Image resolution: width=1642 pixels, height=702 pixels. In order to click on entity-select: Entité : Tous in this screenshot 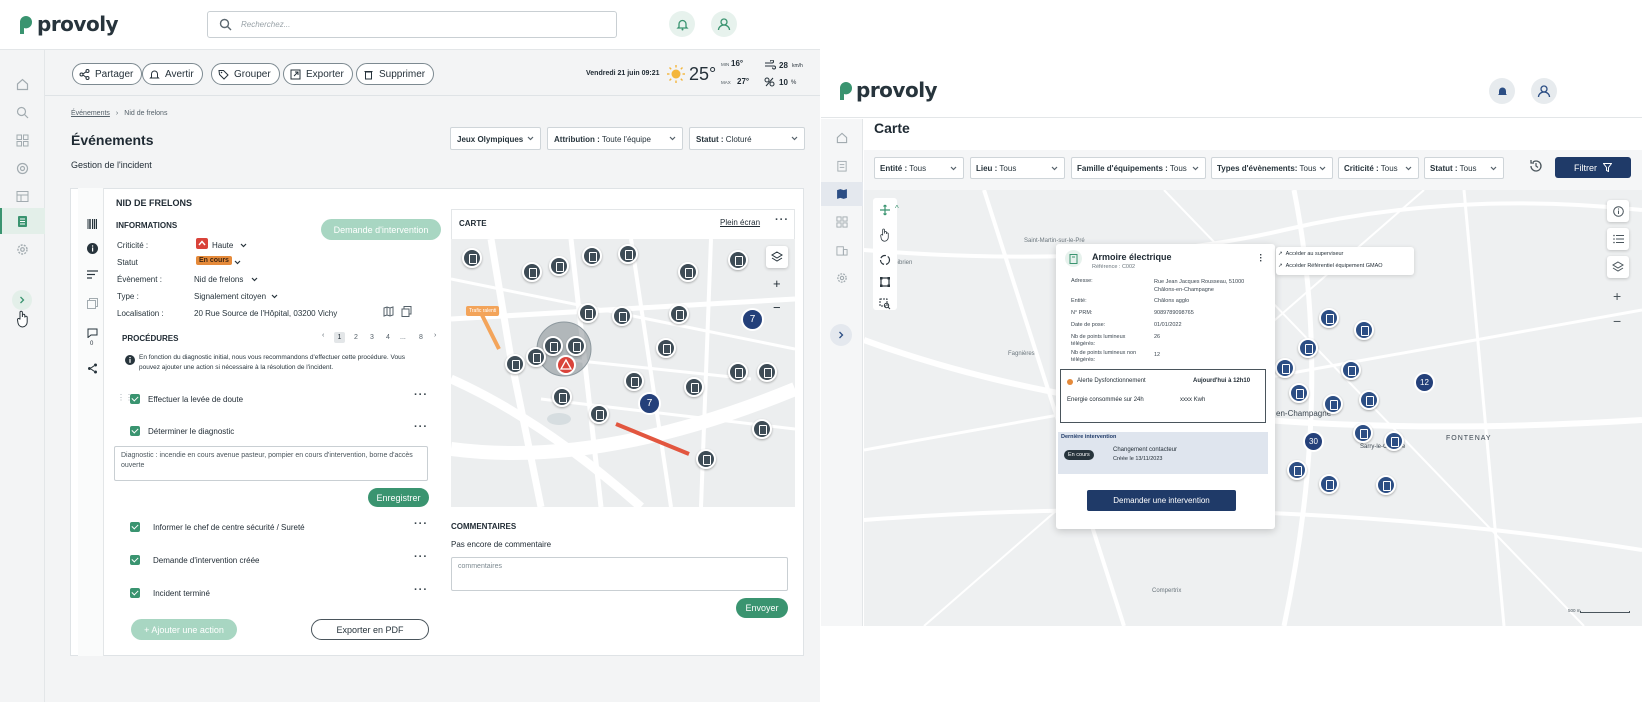, I will do `click(919, 168)`.